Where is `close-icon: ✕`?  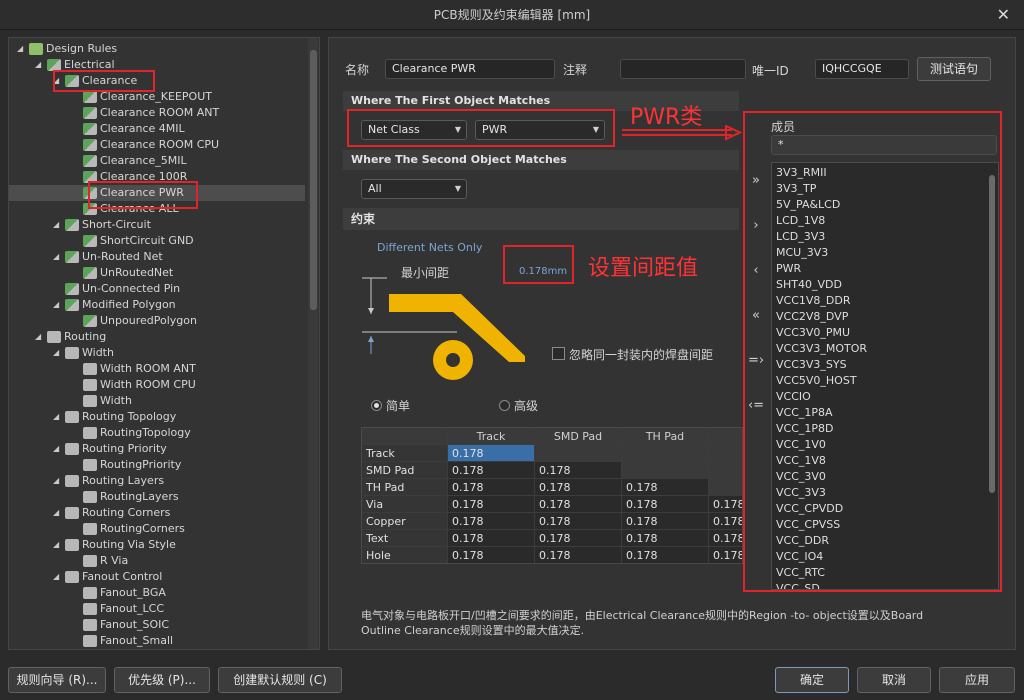
close-icon: ✕ is located at coordinates (1003, 15).